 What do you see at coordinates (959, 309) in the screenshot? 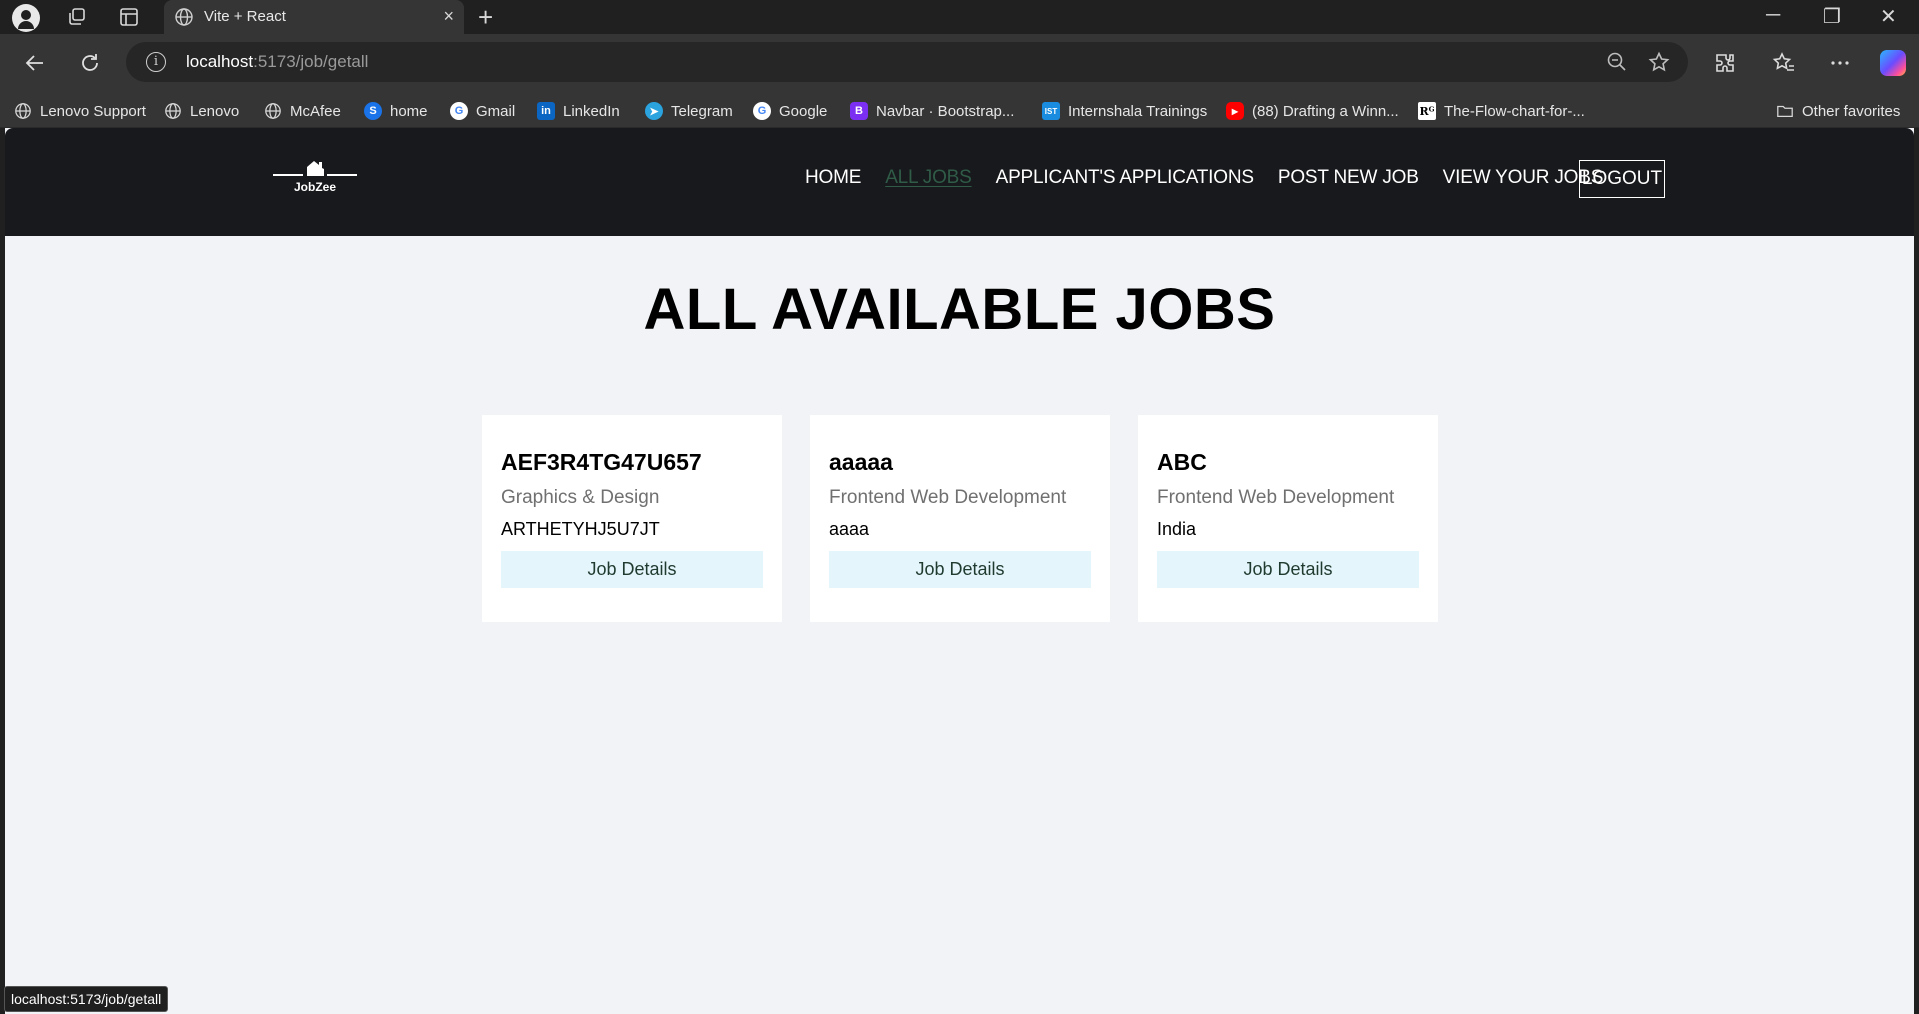
I see `page-title: ALL AVAILABLE JOBS` at bounding box center [959, 309].